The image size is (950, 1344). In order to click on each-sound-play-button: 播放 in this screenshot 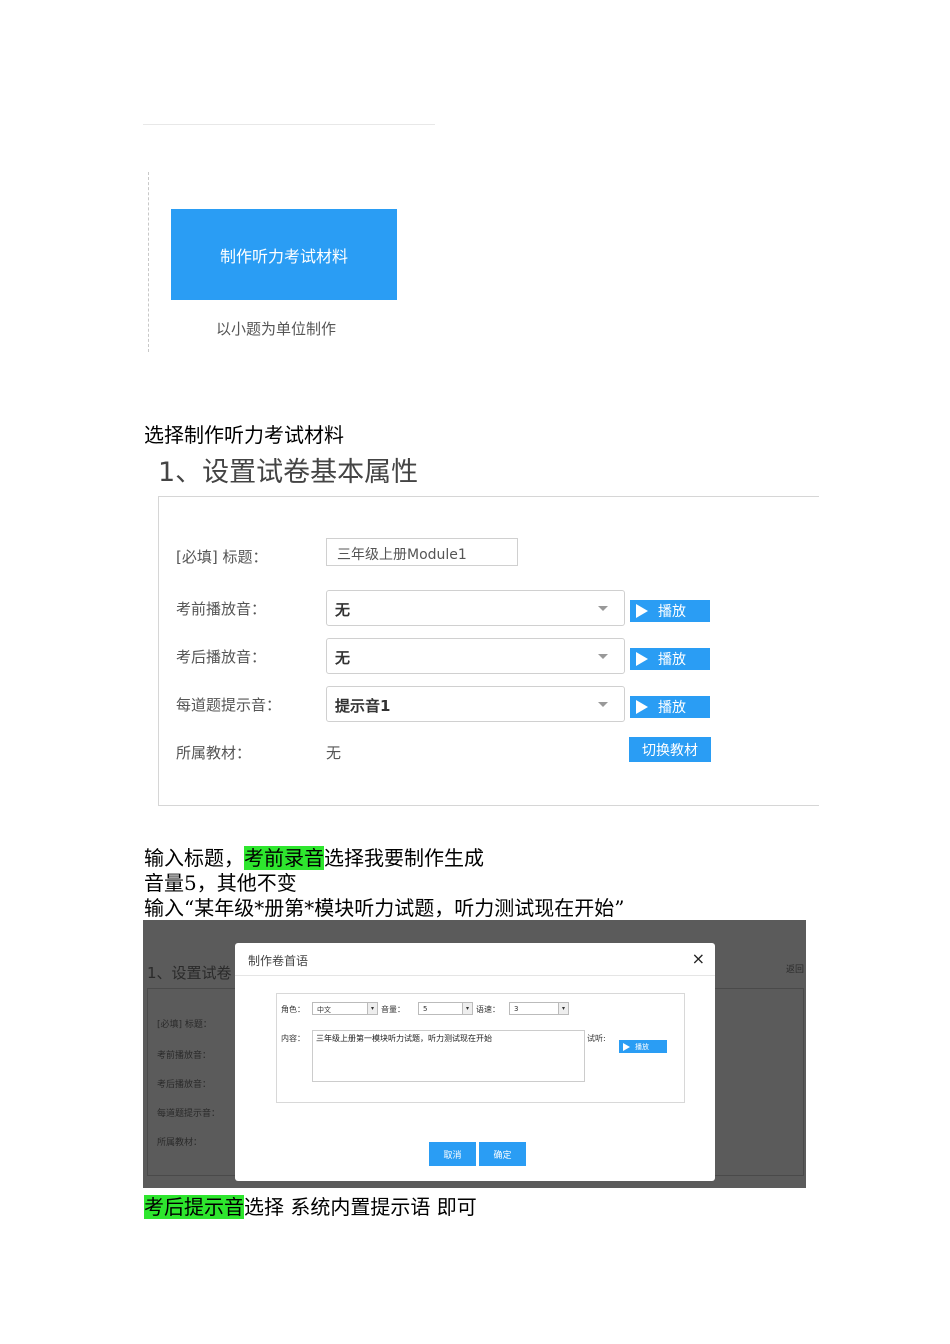, I will do `click(670, 707)`.